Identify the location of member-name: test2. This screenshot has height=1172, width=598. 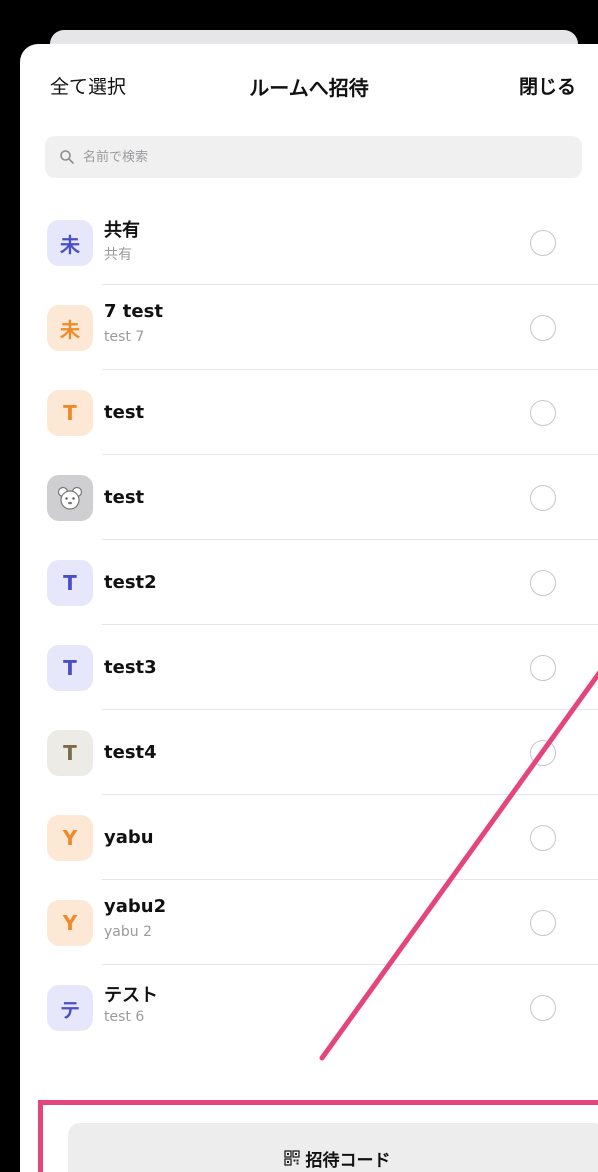
(130, 582).